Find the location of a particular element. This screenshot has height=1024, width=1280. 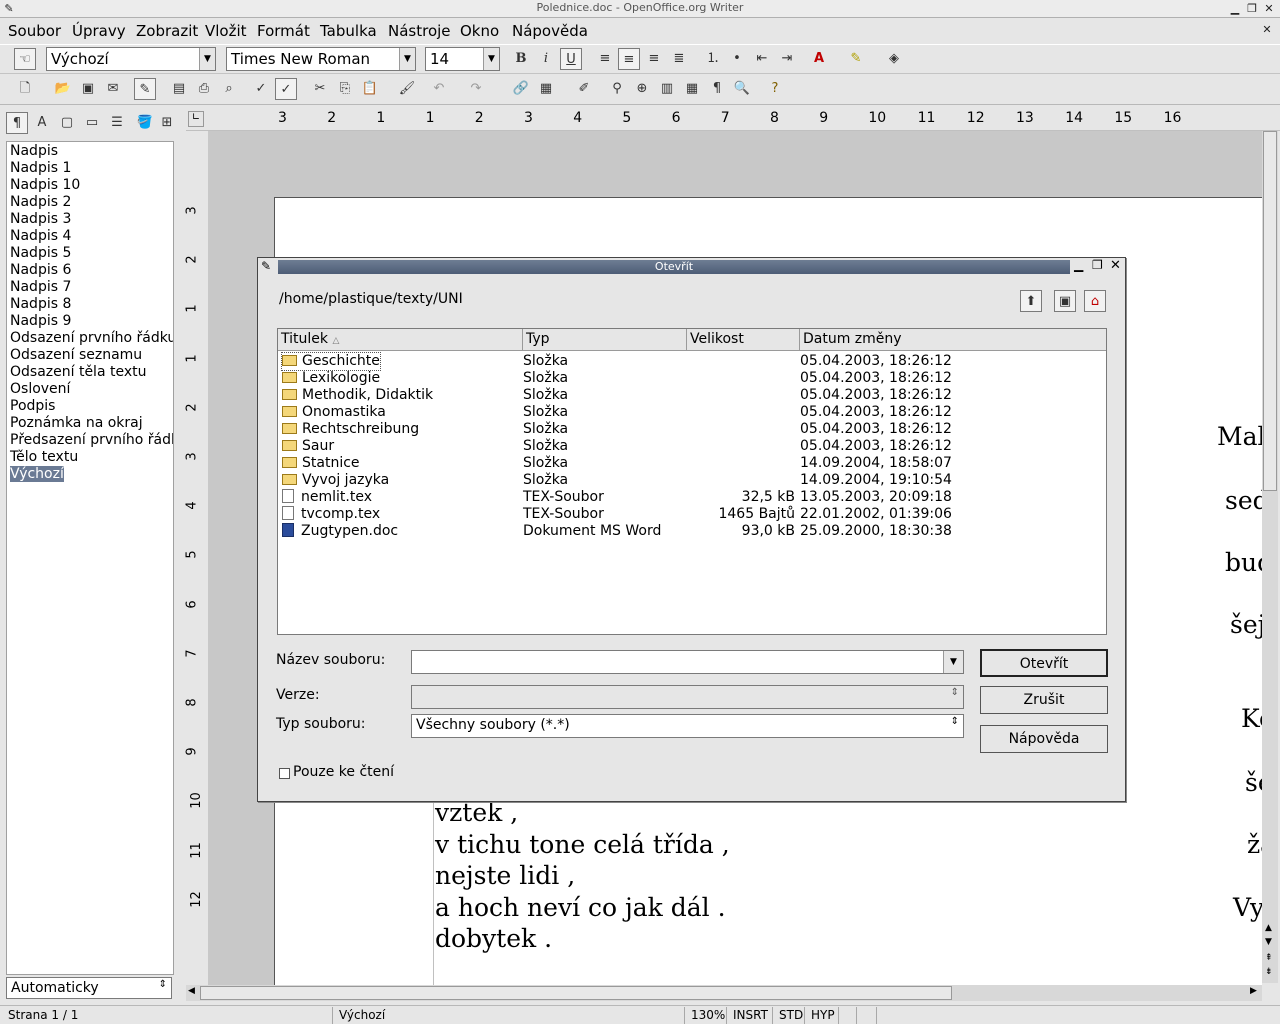

style-filter-select: Automaticky ⇕ is located at coordinates (89, 988).